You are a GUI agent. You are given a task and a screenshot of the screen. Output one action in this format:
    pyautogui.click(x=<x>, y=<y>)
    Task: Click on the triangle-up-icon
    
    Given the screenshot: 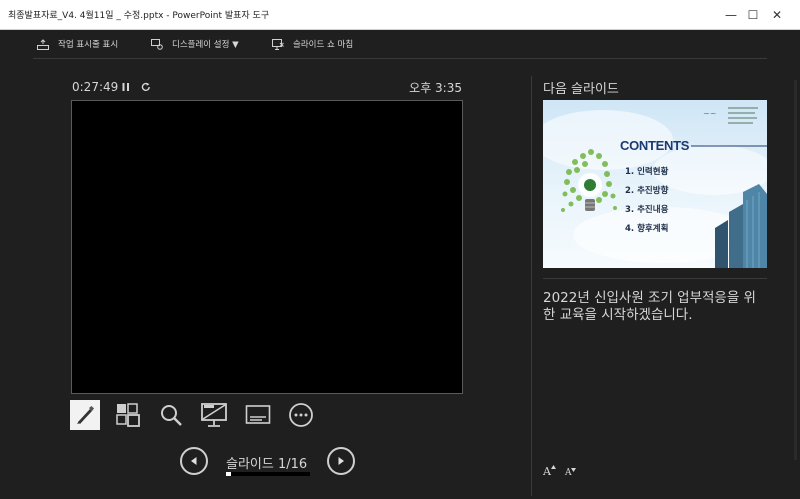 What is the action you would take?
    pyautogui.click(x=553, y=467)
    